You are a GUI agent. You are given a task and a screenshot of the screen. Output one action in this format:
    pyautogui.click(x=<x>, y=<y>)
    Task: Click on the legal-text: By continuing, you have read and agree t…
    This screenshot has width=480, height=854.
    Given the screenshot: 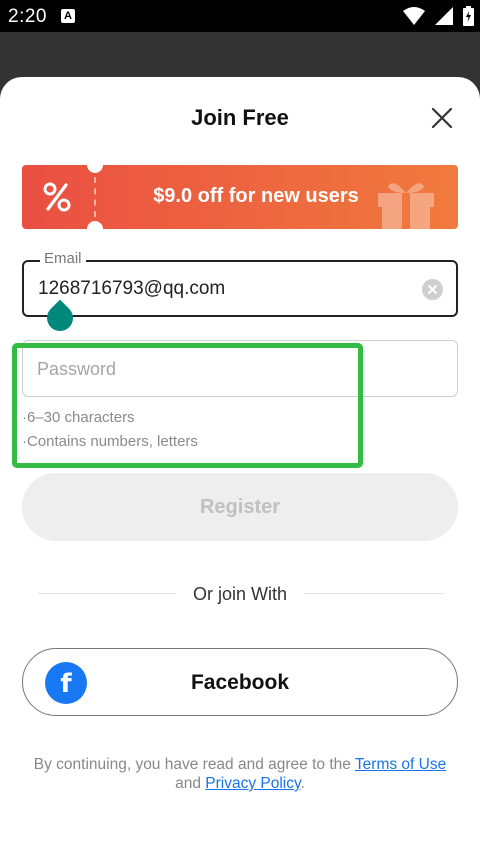 What is the action you would take?
    pyautogui.click(x=240, y=774)
    